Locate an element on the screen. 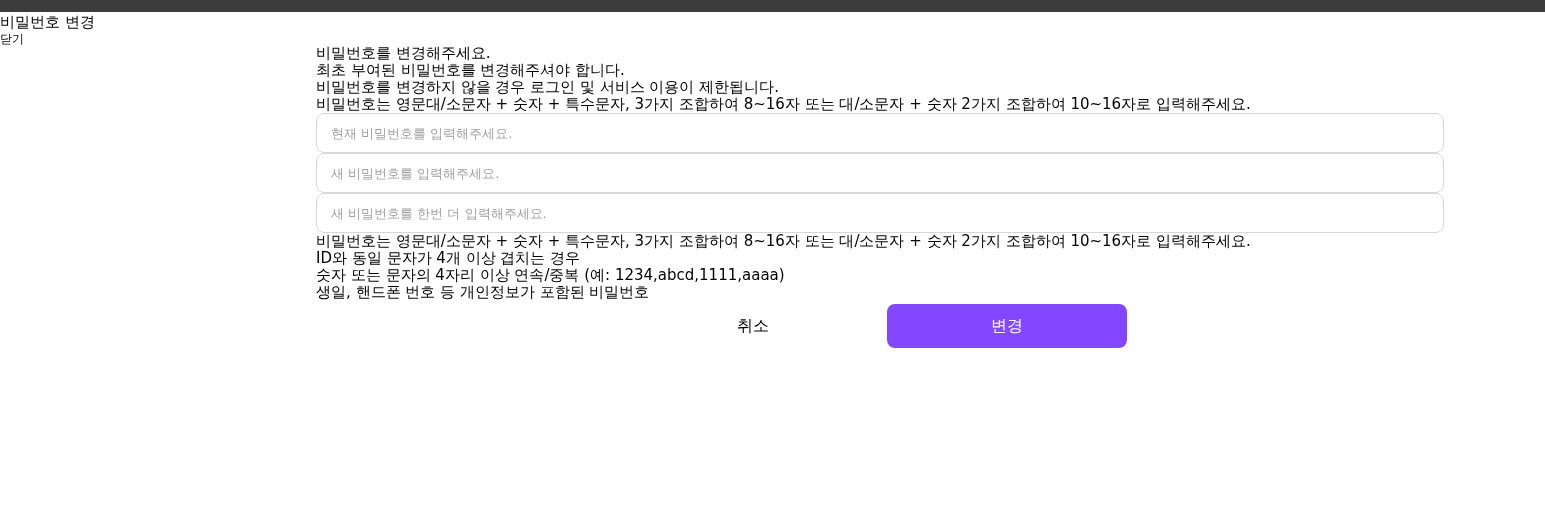  password-field: 새 비밀번호를 입력해주세요. is located at coordinates (880, 173).